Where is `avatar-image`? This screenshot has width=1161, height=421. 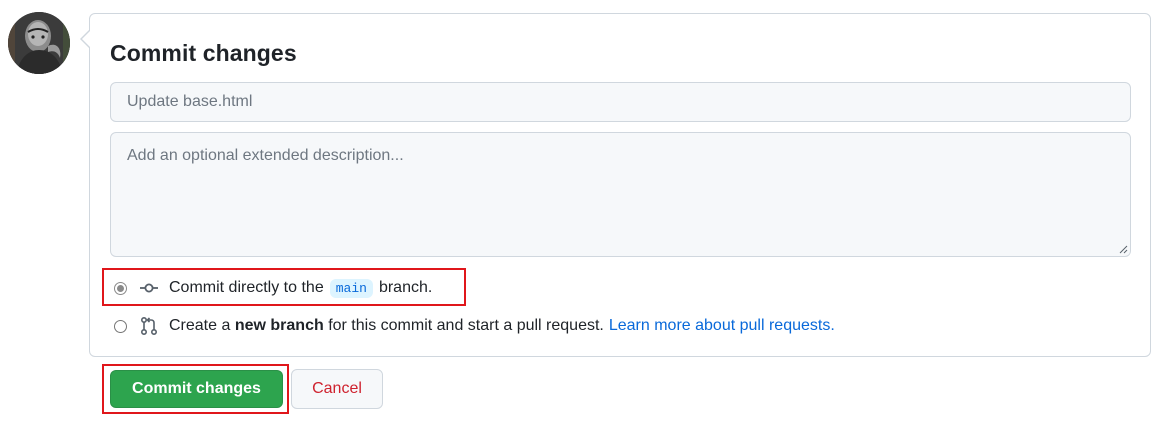
avatar-image is located at coordinates (39, 43).